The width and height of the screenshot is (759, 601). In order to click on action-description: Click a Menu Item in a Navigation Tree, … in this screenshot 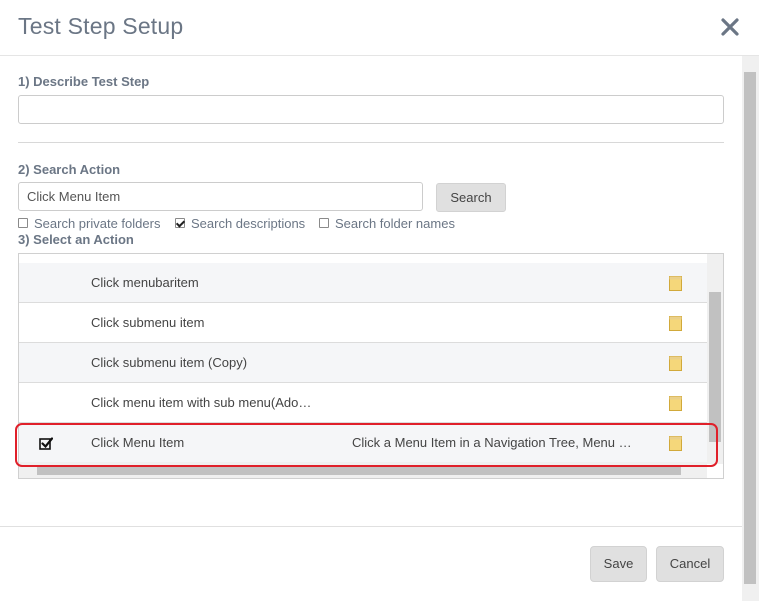, I will do `click(492, 442)`.